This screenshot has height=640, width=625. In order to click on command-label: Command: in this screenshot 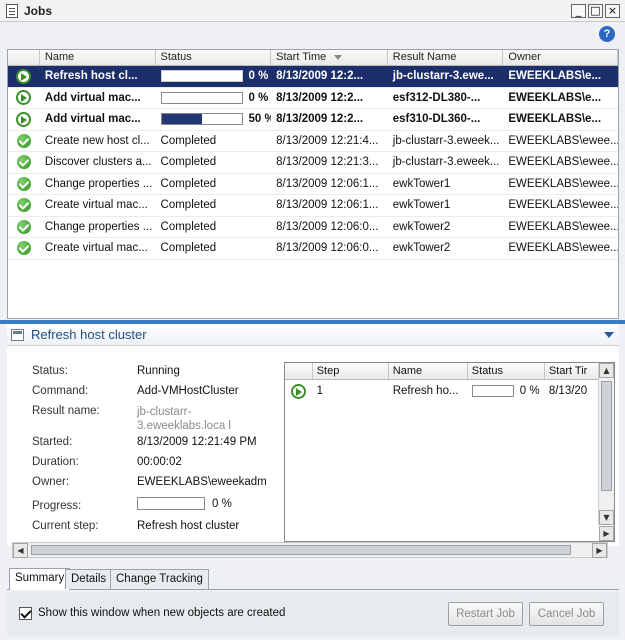, I will do `click(60, 391)`.